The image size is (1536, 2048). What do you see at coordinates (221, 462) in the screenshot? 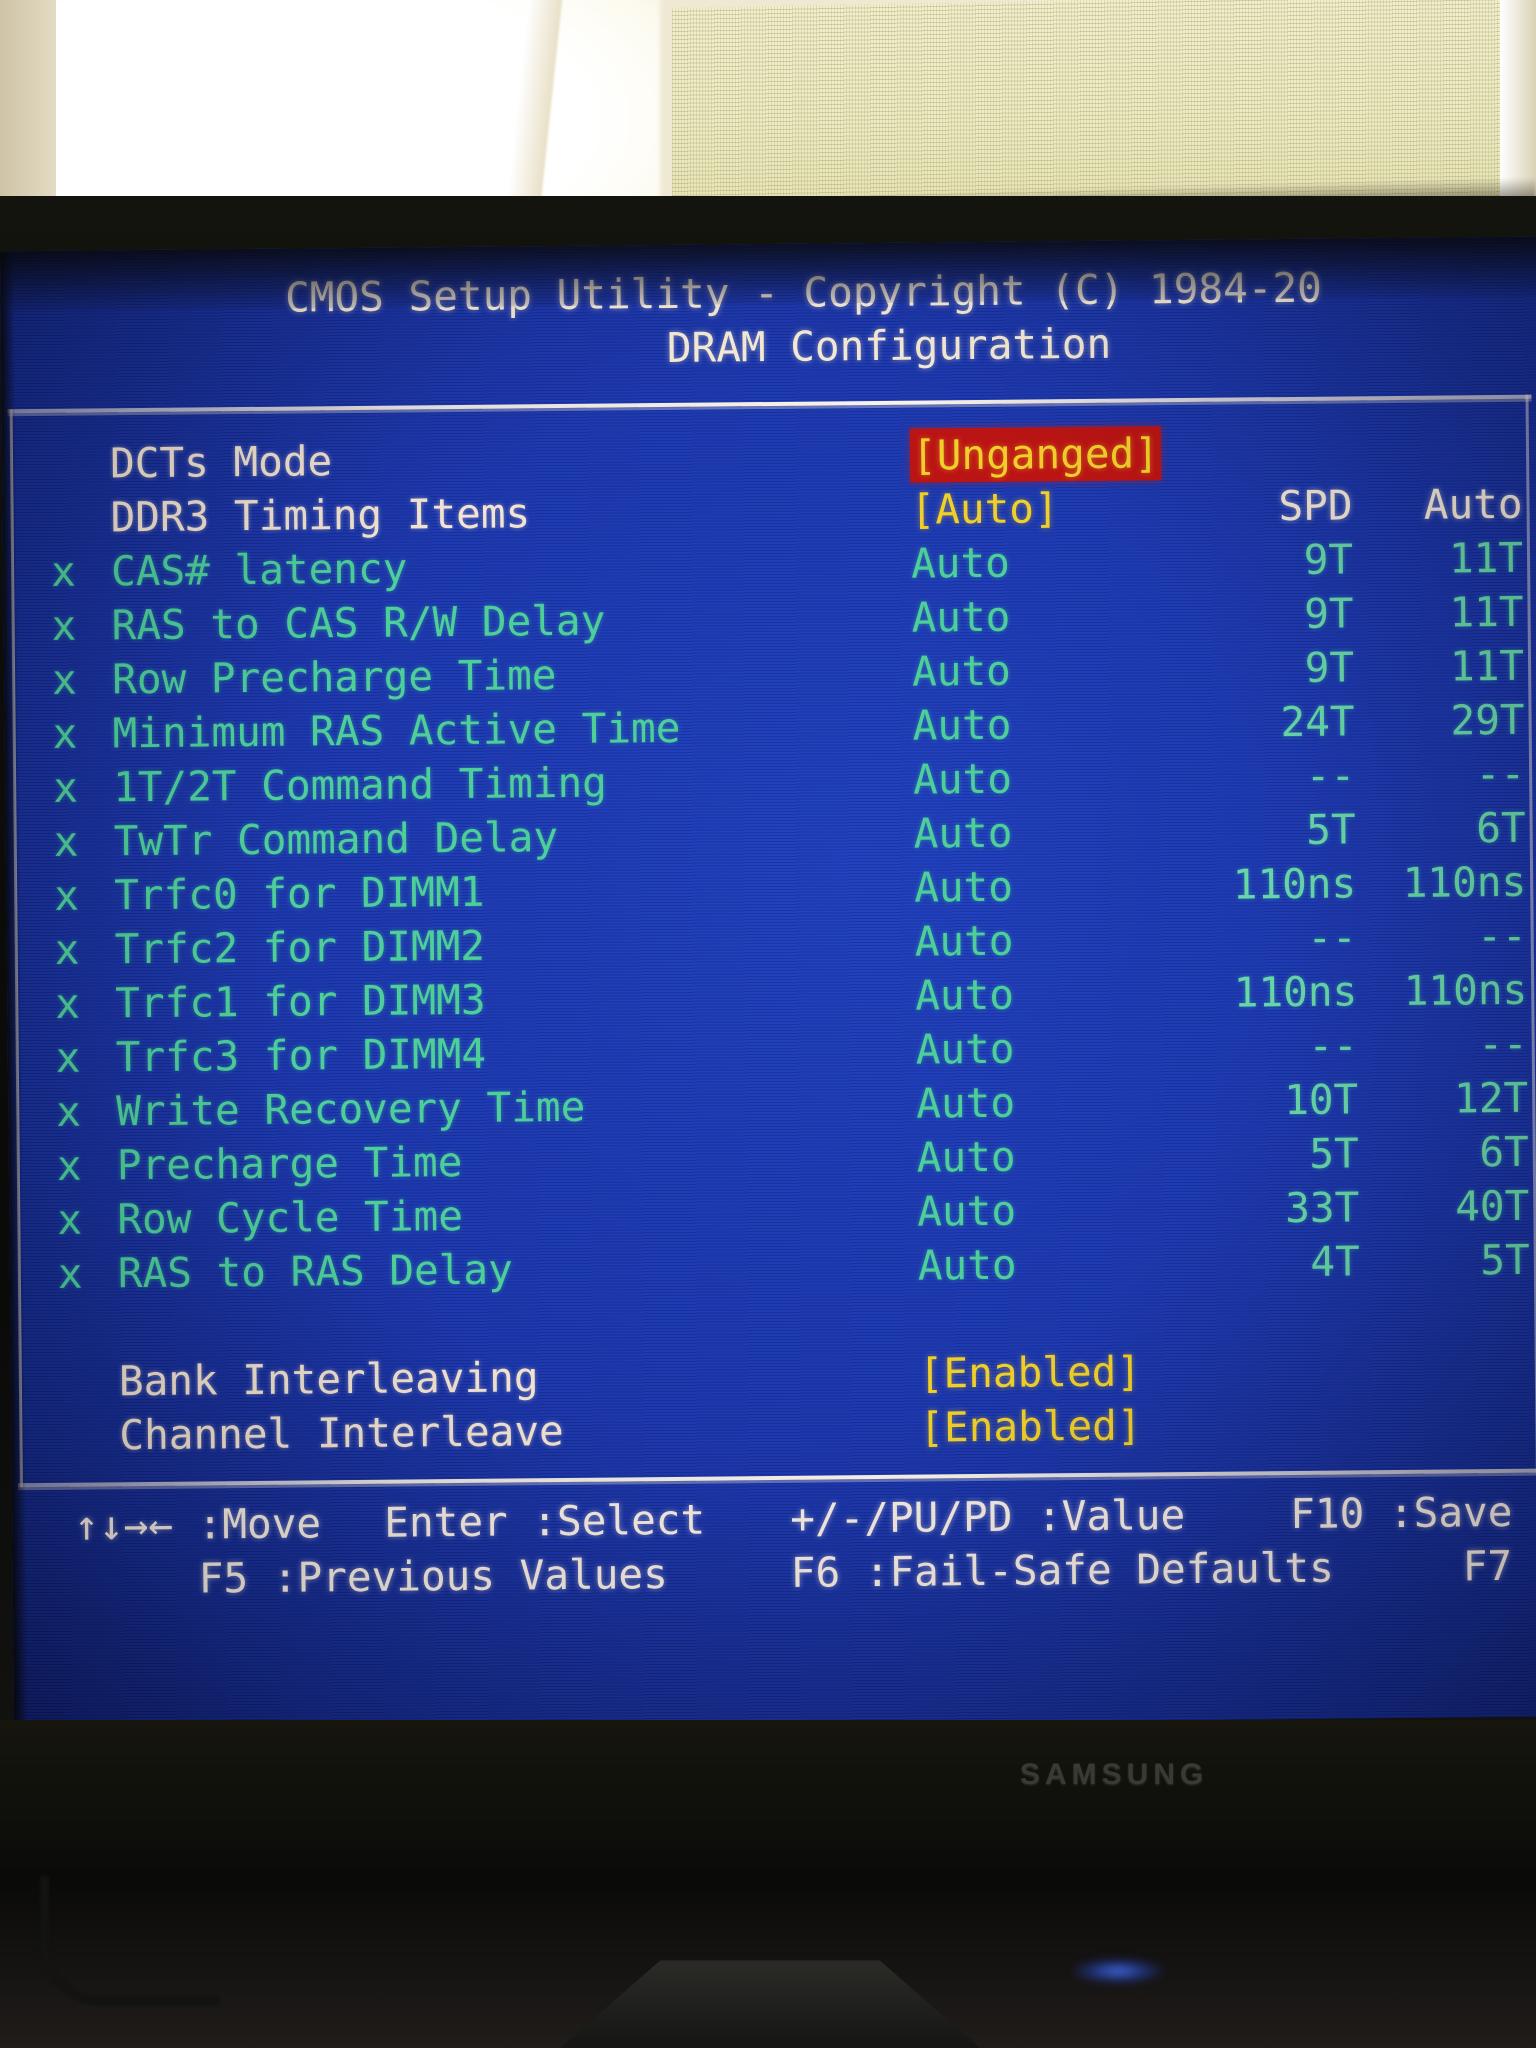
I see `setting-label: DCTs Mode` at bounding box center [221, 462].